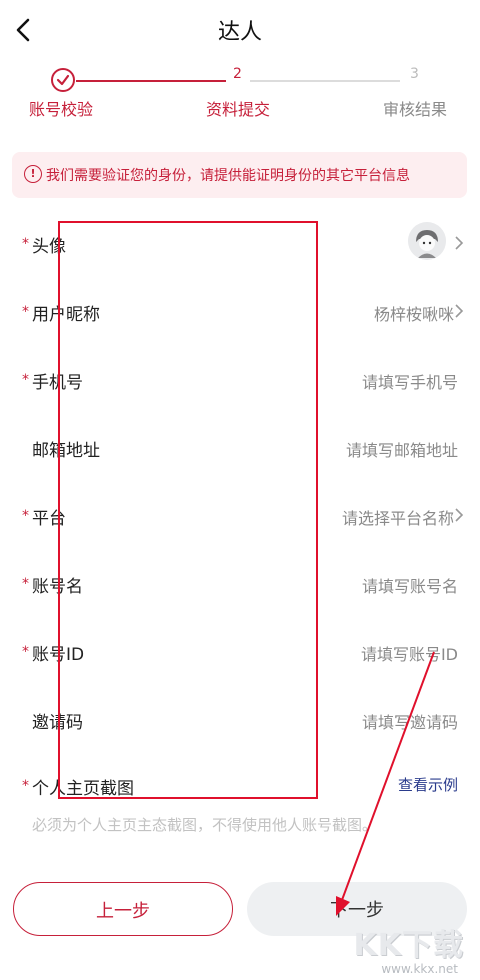 This screenshot has width=480, height=980. Describe the element at coordinates (240, 720) in the screenshot. I see `invite-code-row: 邀请码 请填写邀请码` at that location.